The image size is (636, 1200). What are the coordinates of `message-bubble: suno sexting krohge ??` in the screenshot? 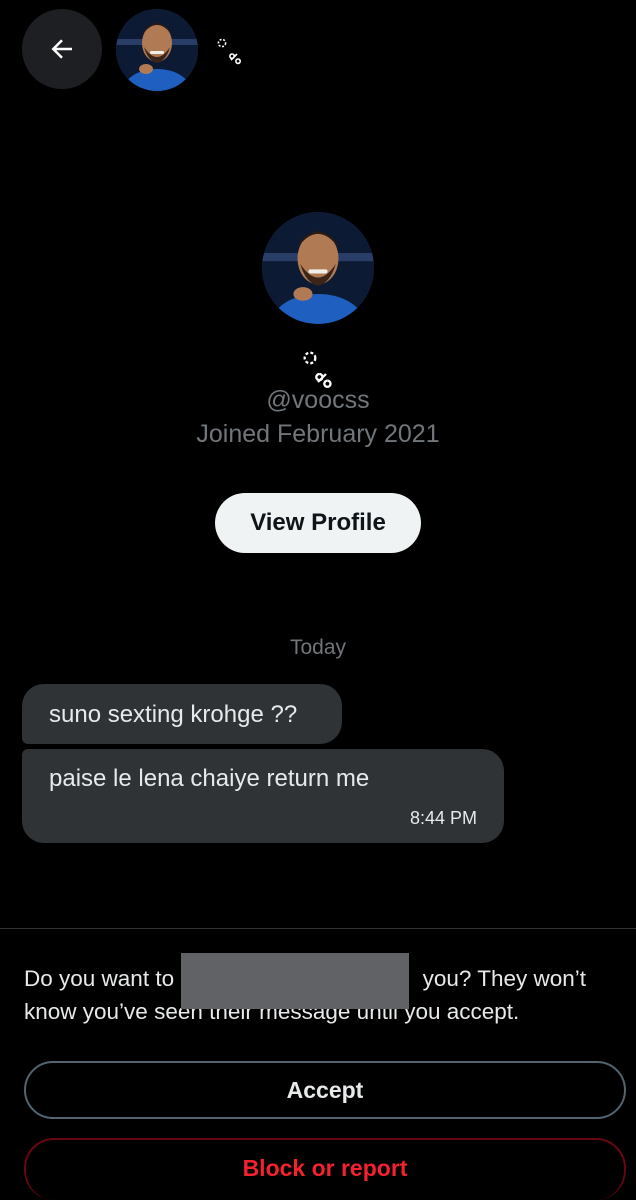 It's located at (182, 714).